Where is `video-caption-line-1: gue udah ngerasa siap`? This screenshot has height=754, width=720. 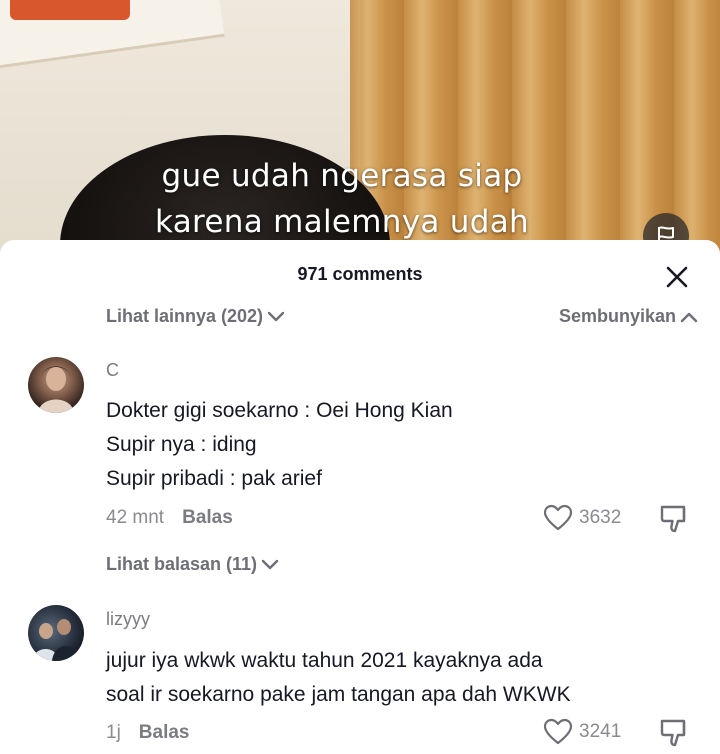
video-caption-line-1: gue udah ngerasa siap is located at coordinates (342, 176).